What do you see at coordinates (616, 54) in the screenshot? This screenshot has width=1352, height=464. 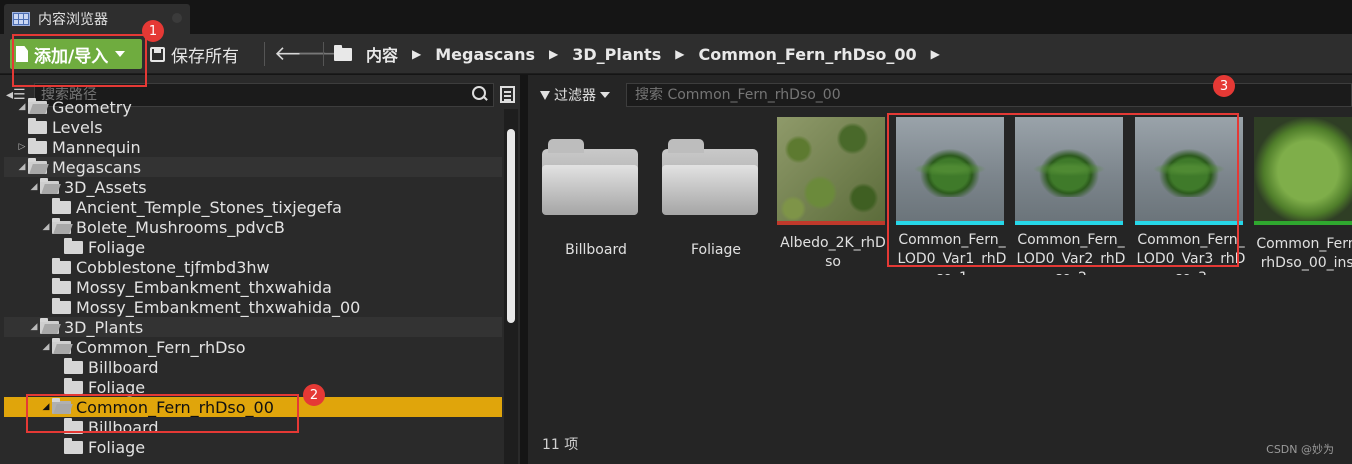 I see `breadcrumb-item-3d-plants: 3D_Plants` at bounding box center [616, 54].